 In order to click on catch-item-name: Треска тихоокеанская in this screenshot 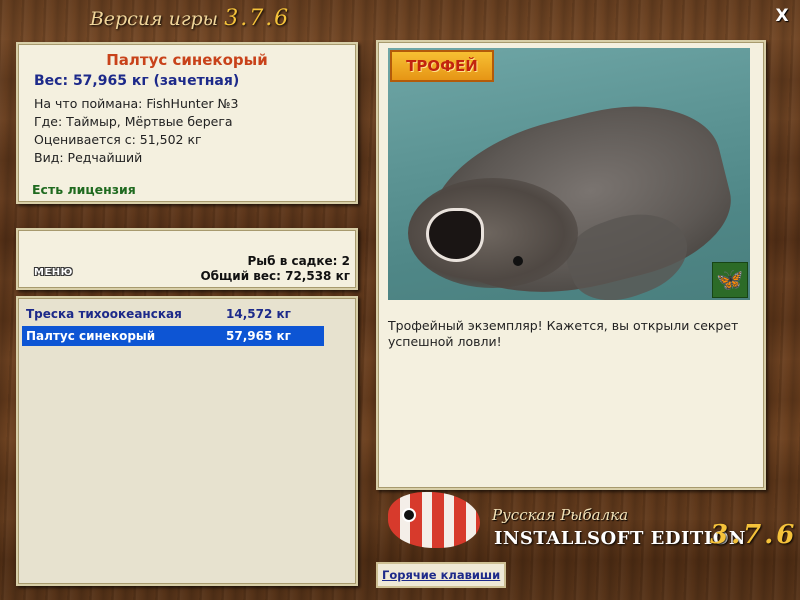, I will do `click(104, 314)`.